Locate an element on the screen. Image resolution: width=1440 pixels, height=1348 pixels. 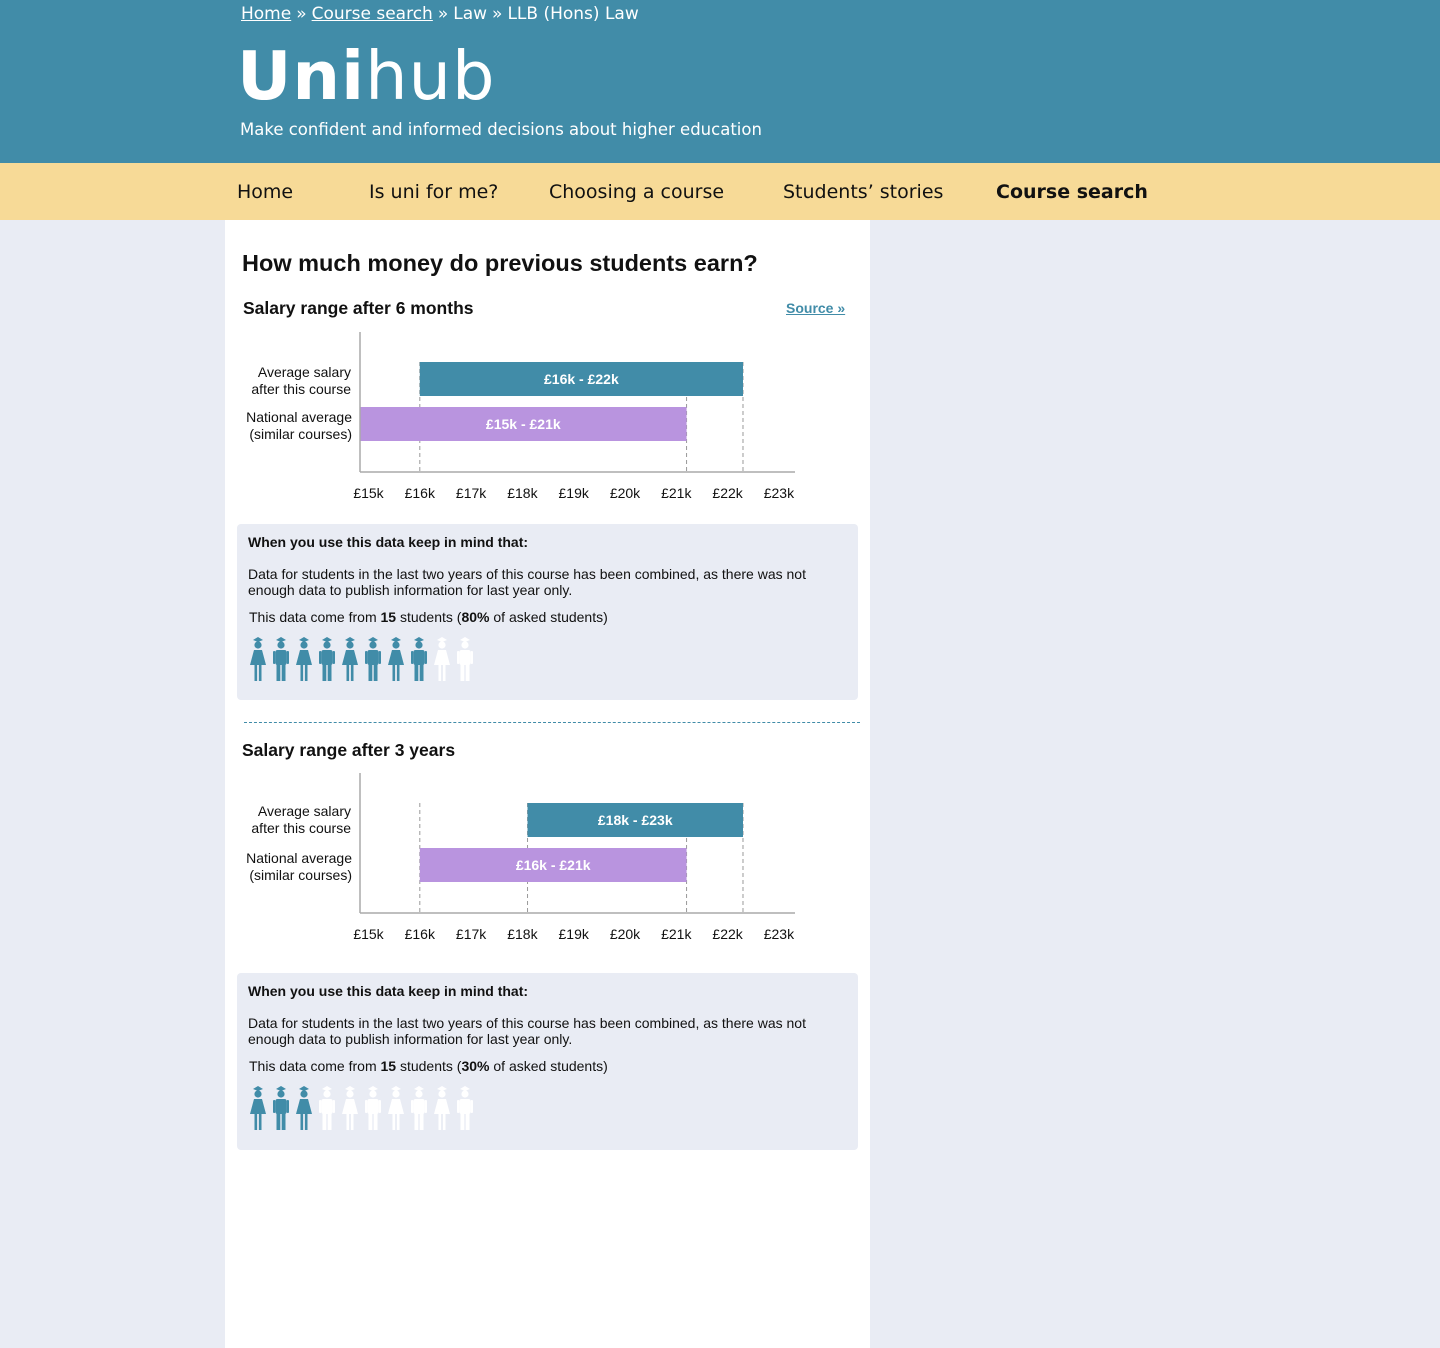
section-divider is located at coordinates (552, 722).